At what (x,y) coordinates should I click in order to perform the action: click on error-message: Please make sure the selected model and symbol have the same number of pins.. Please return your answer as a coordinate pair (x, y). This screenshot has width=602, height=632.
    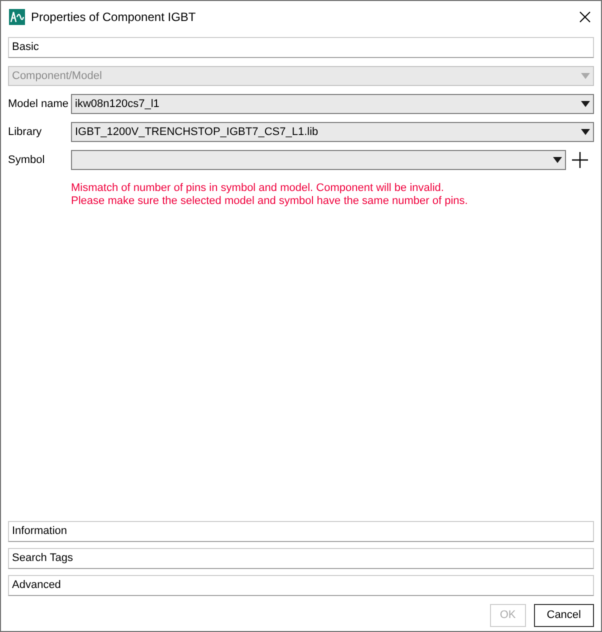
    Looking at the image, I should click on (270, 201).